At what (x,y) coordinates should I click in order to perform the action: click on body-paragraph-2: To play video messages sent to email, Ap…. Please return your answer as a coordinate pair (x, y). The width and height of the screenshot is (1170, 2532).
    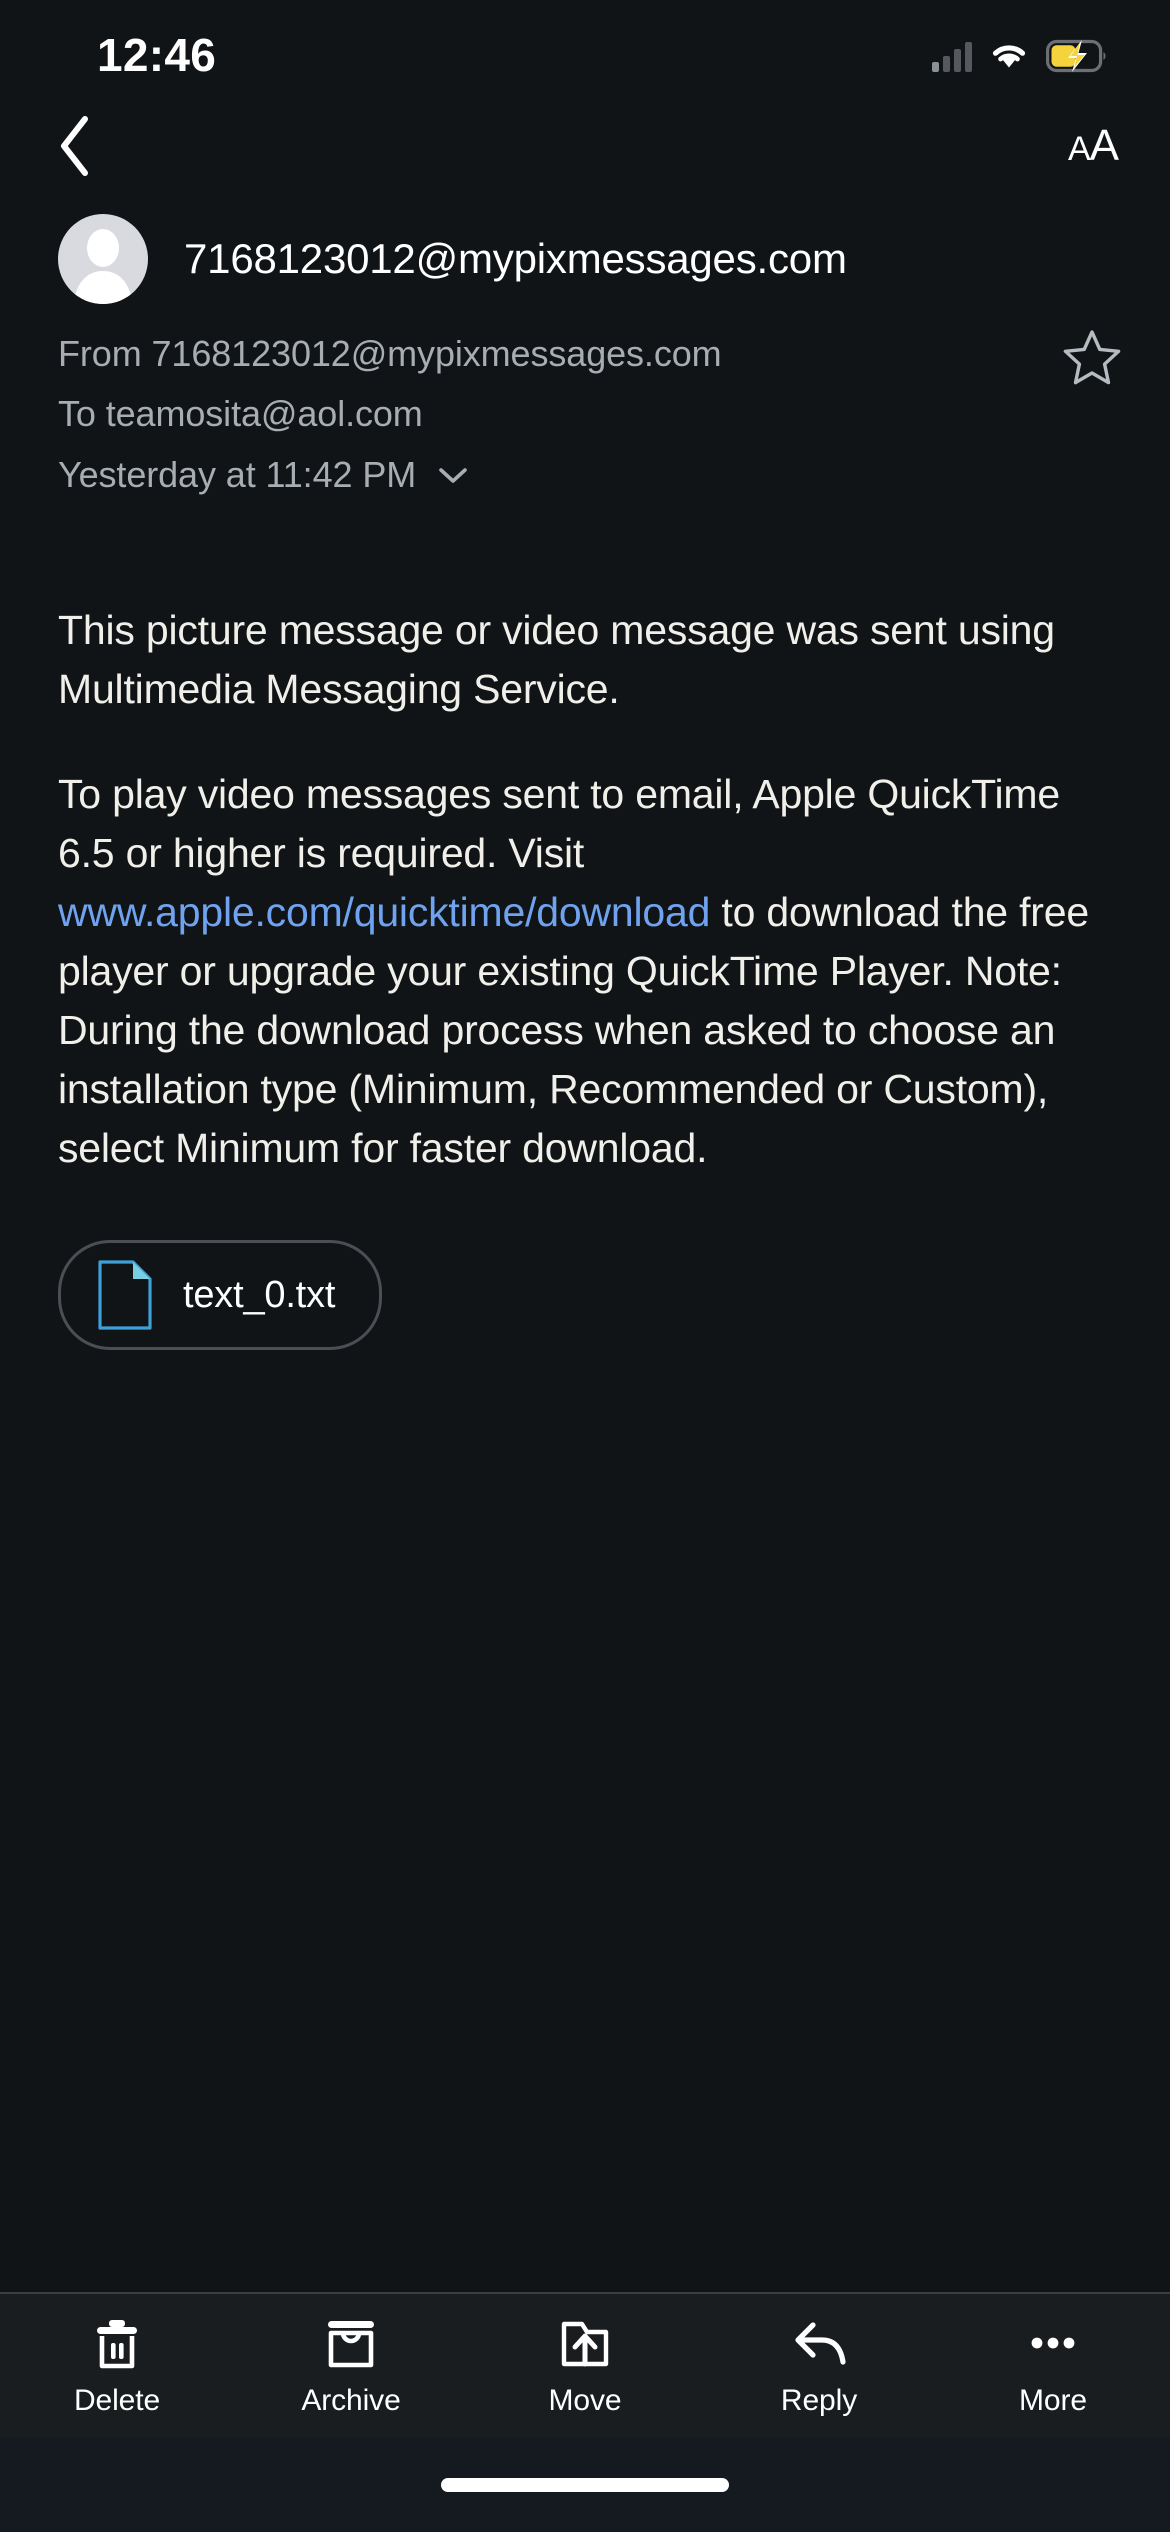
    Looking at the image, I should click on (591, 971).